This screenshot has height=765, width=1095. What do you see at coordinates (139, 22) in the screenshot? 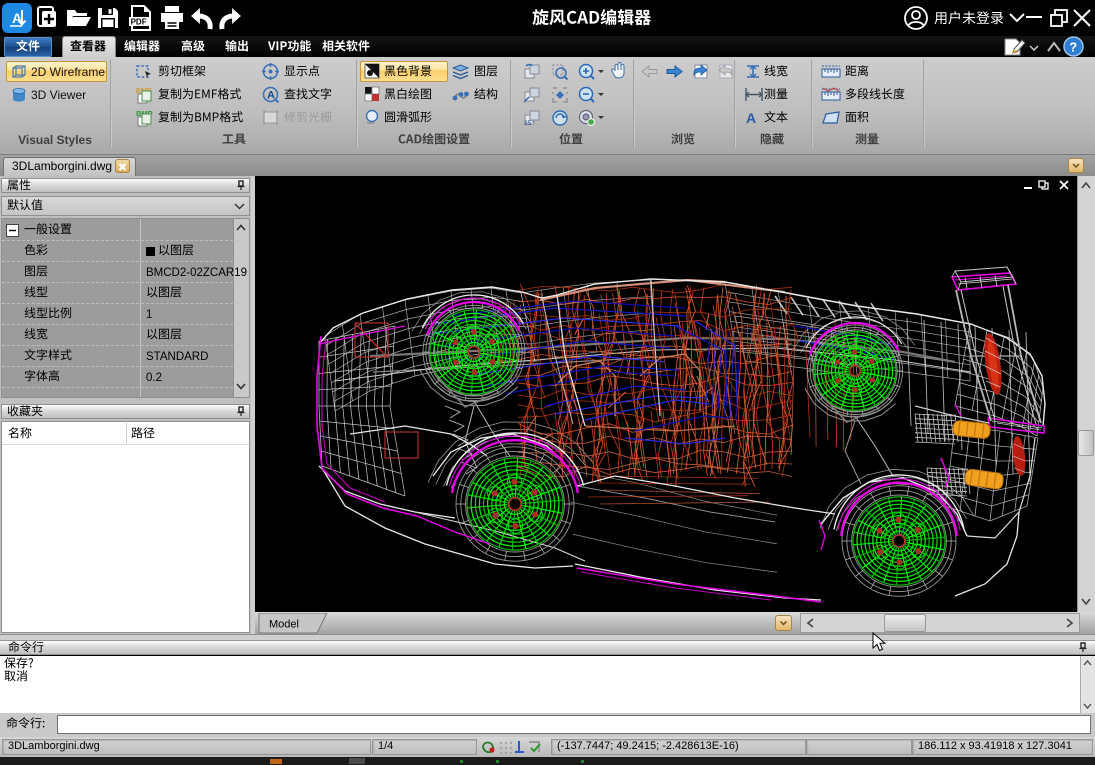
I see `svg-text: PDF` at bounding box center [139, 22].